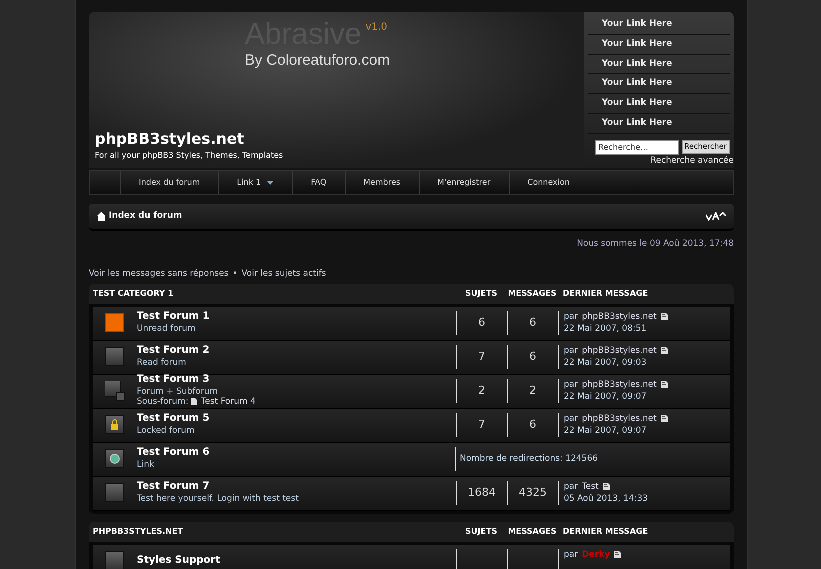  Describe the element at coordinates (481, 323) in the screenshot. I see `topic-count: 6` at that location.